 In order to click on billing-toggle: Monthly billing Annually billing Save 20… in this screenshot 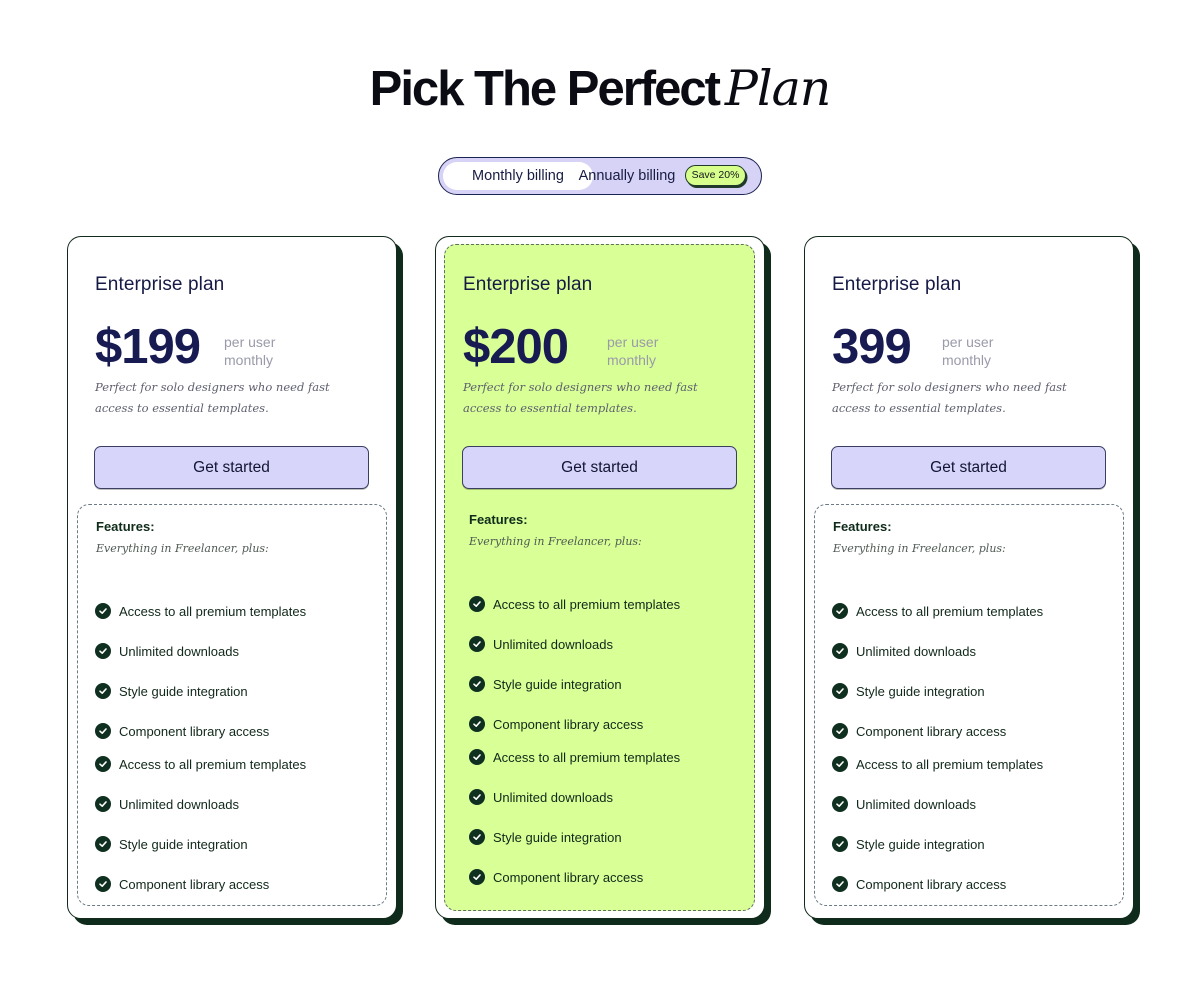, I will do `click(600, 176)`.